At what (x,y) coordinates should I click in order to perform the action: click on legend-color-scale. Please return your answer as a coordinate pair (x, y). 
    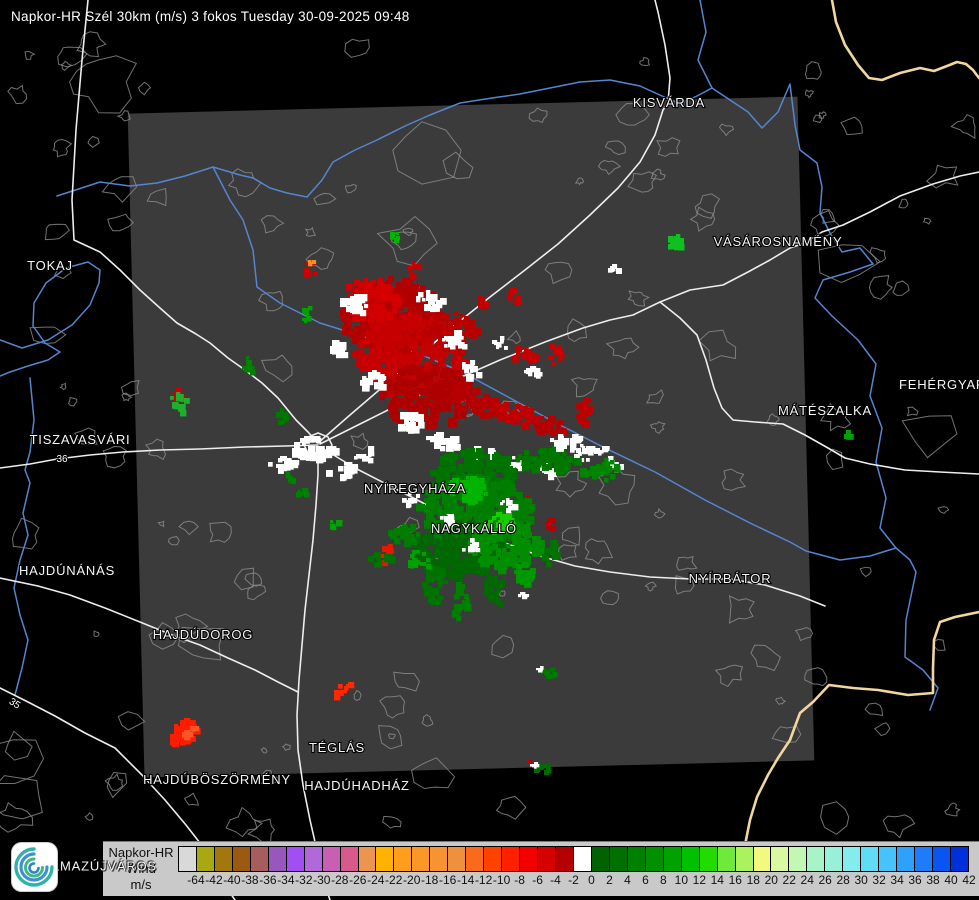
    Looking at the image, I should click on (573, 859).